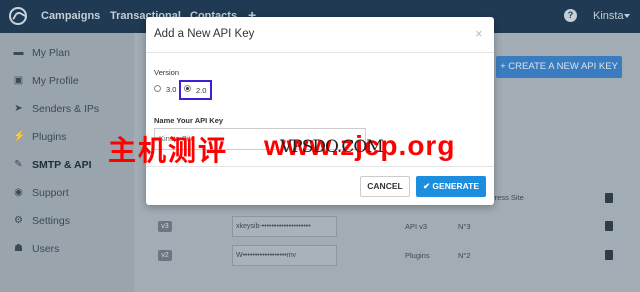 This screenshot has height=292, width=640. I want to click on sidebar-item-label: My Profile, so click(55, 81).